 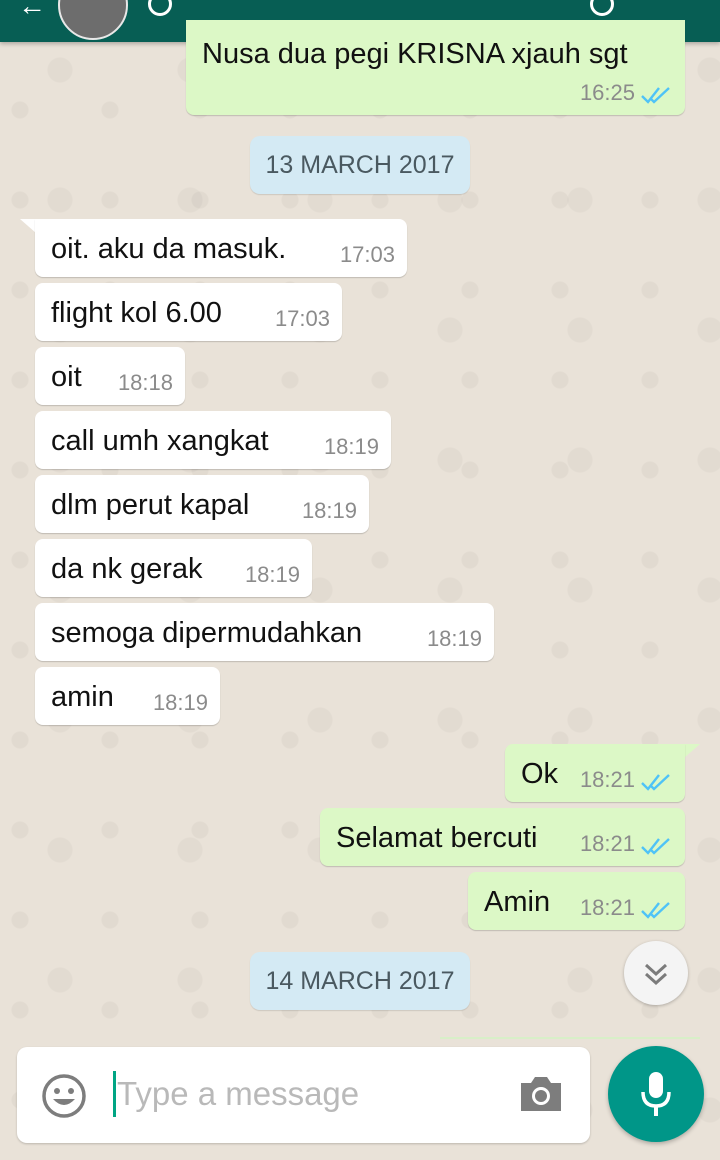 I want to click on message-bubble-incoming: flight kol 6.00 17:03, so click(x=188, y=312).